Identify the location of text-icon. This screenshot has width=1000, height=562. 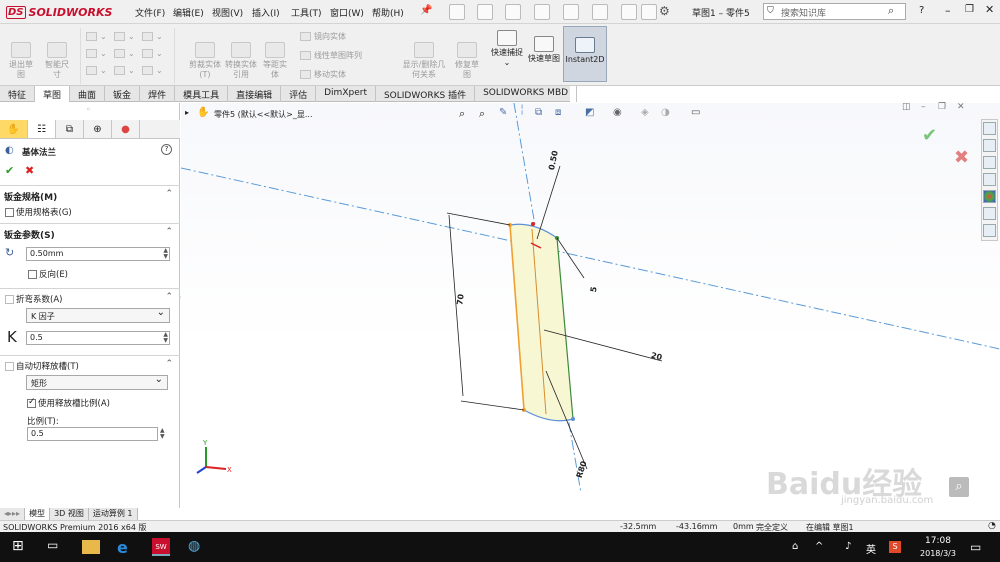
(147, 53).